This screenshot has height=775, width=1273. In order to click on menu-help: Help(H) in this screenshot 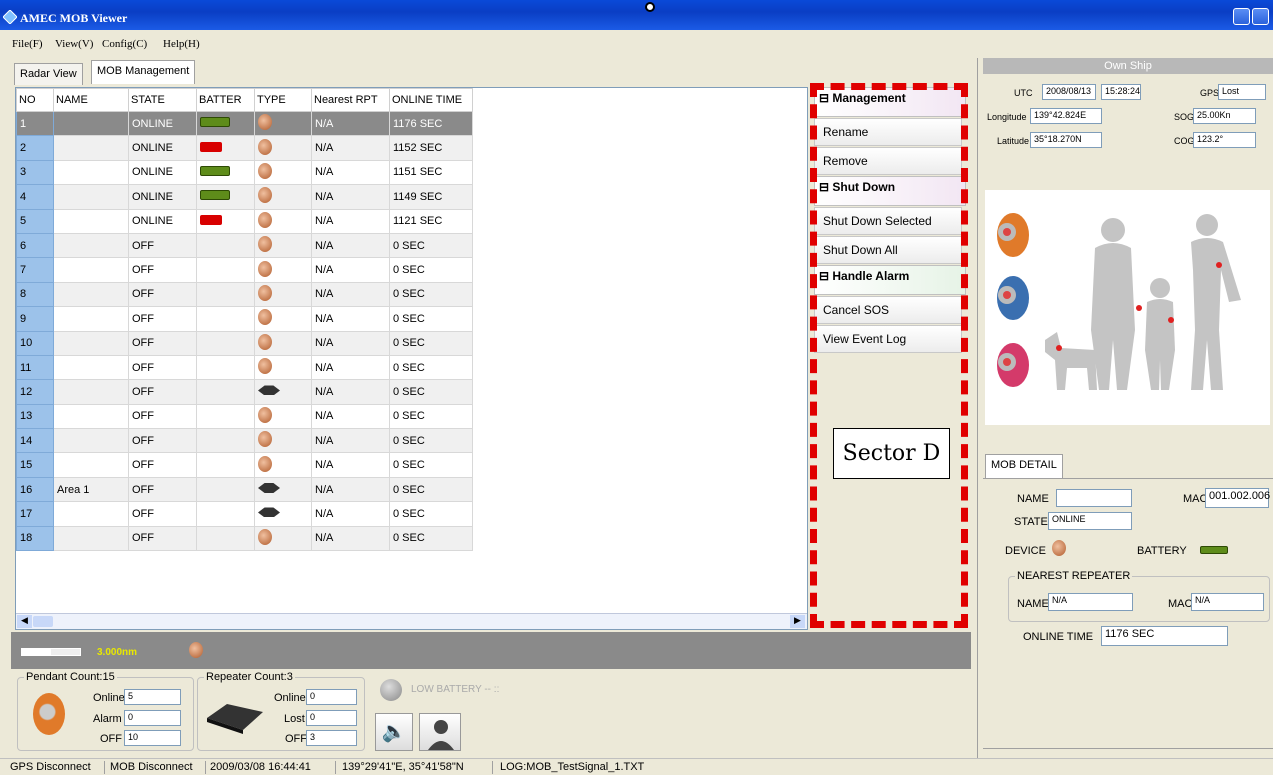, I will do `click(181, 44)`.